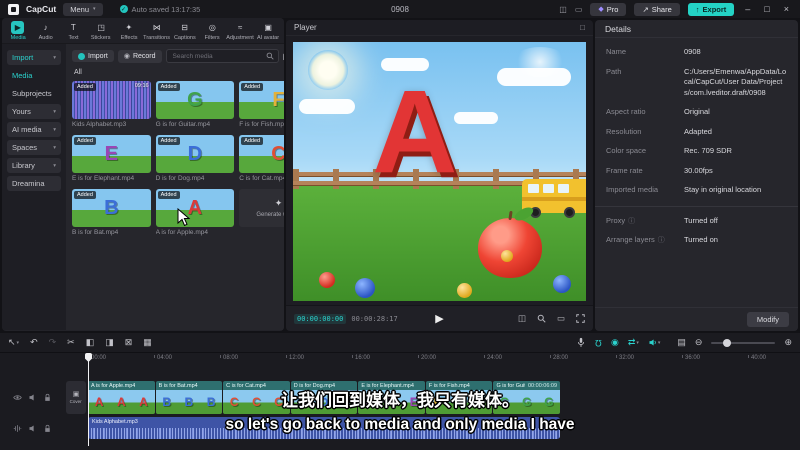  I want to click on details-row-label: Aspect ratio, so click(626, 111).